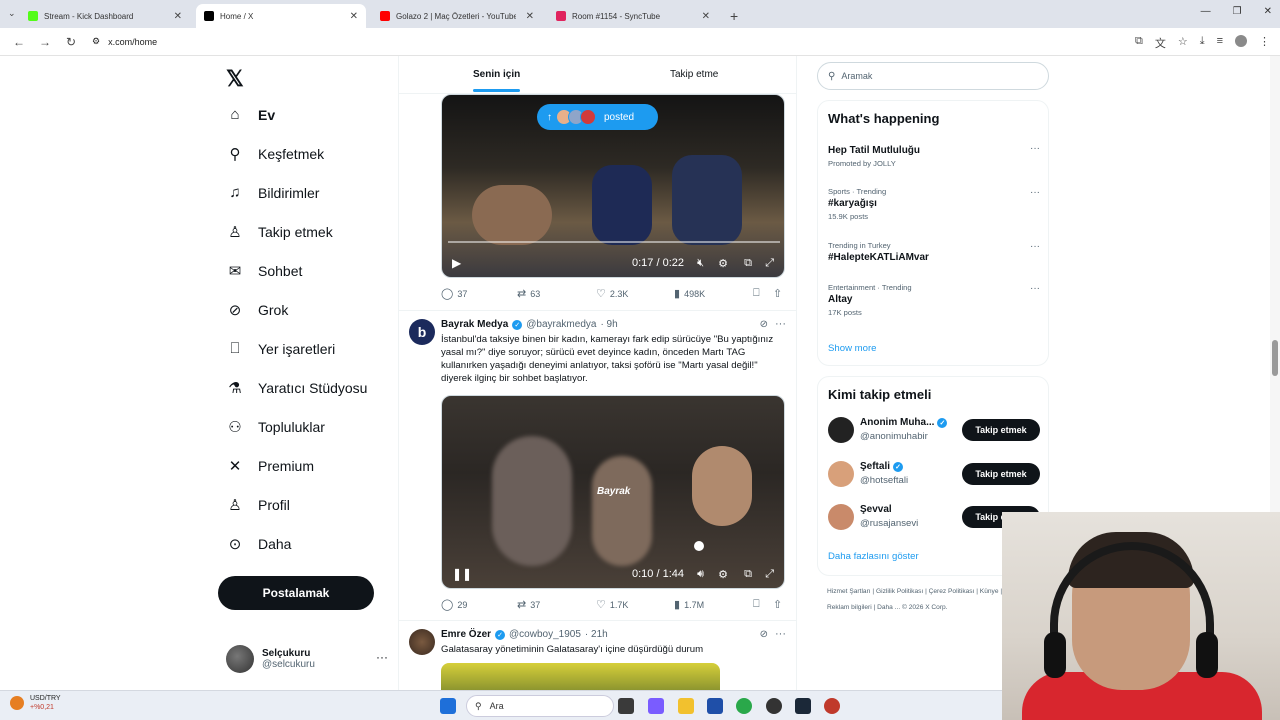 This screenshot has height=720, width=1280. Describe the element at coordinates (1206, 11) in the screenshot. I see `minimize-icon: —` at that location.